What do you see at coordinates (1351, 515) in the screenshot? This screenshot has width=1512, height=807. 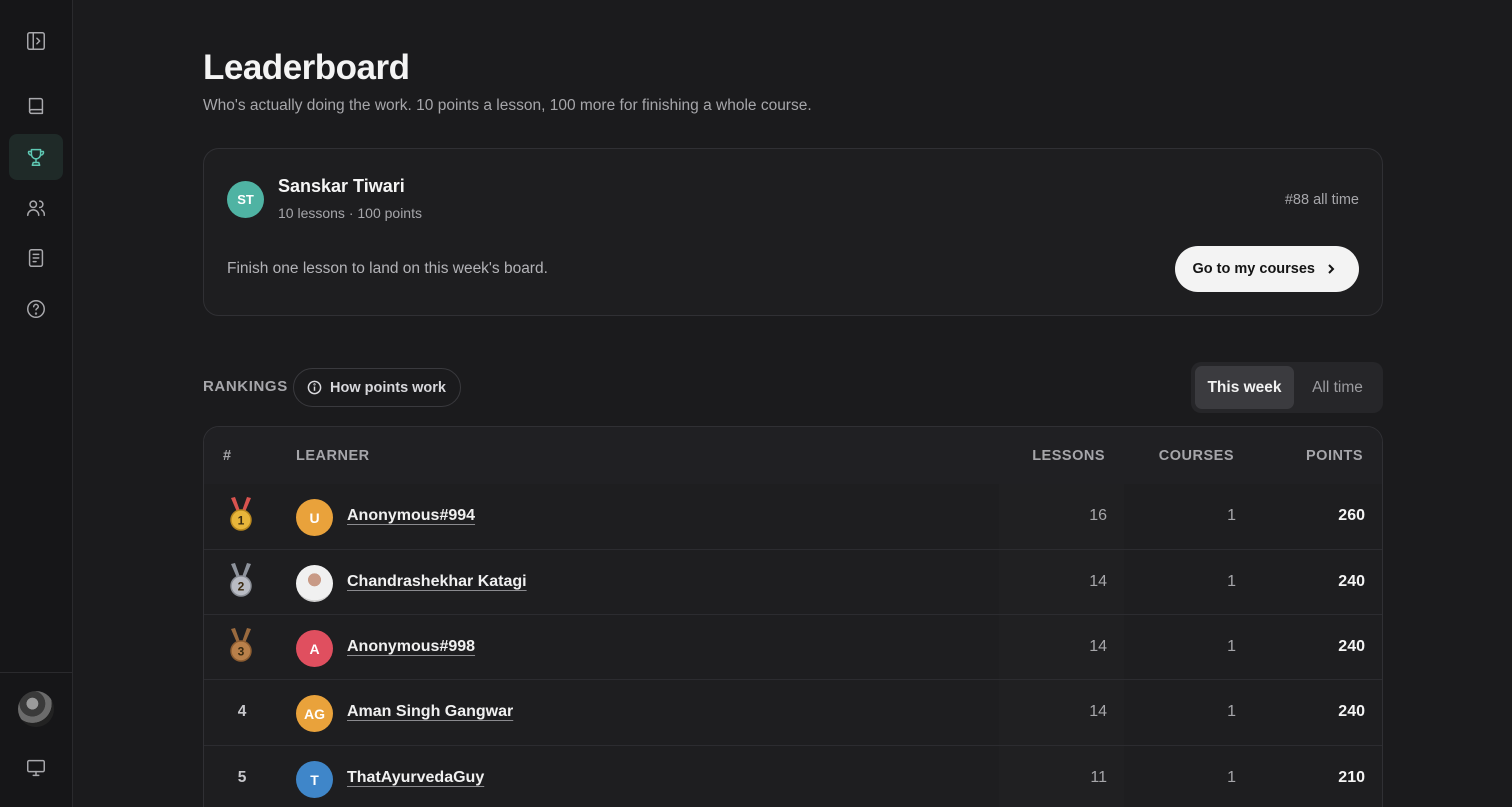 I see `points-count: 260` at bounding box center [1351, 515].